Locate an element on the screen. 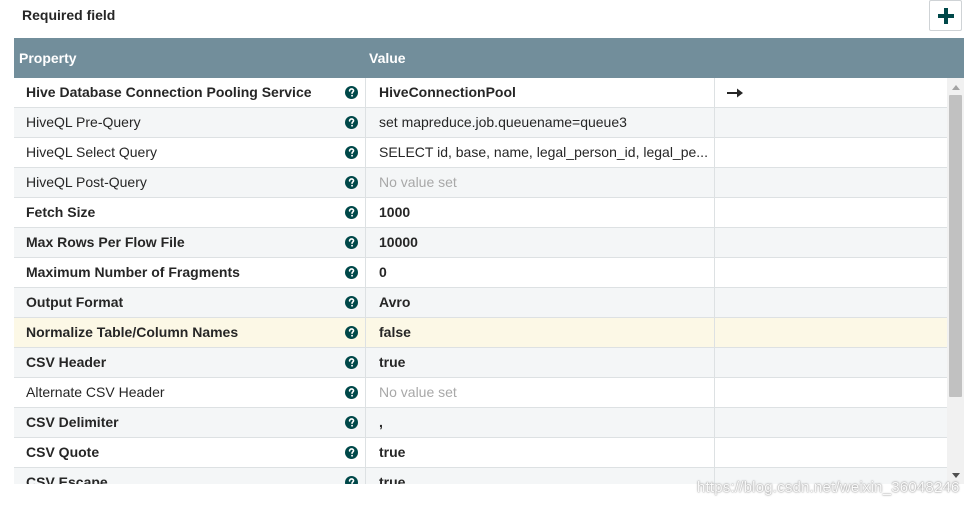 The width and height of the screenshot is (978, 506). table-row: CSV Delimiter, is located at coordinates (480, 423).